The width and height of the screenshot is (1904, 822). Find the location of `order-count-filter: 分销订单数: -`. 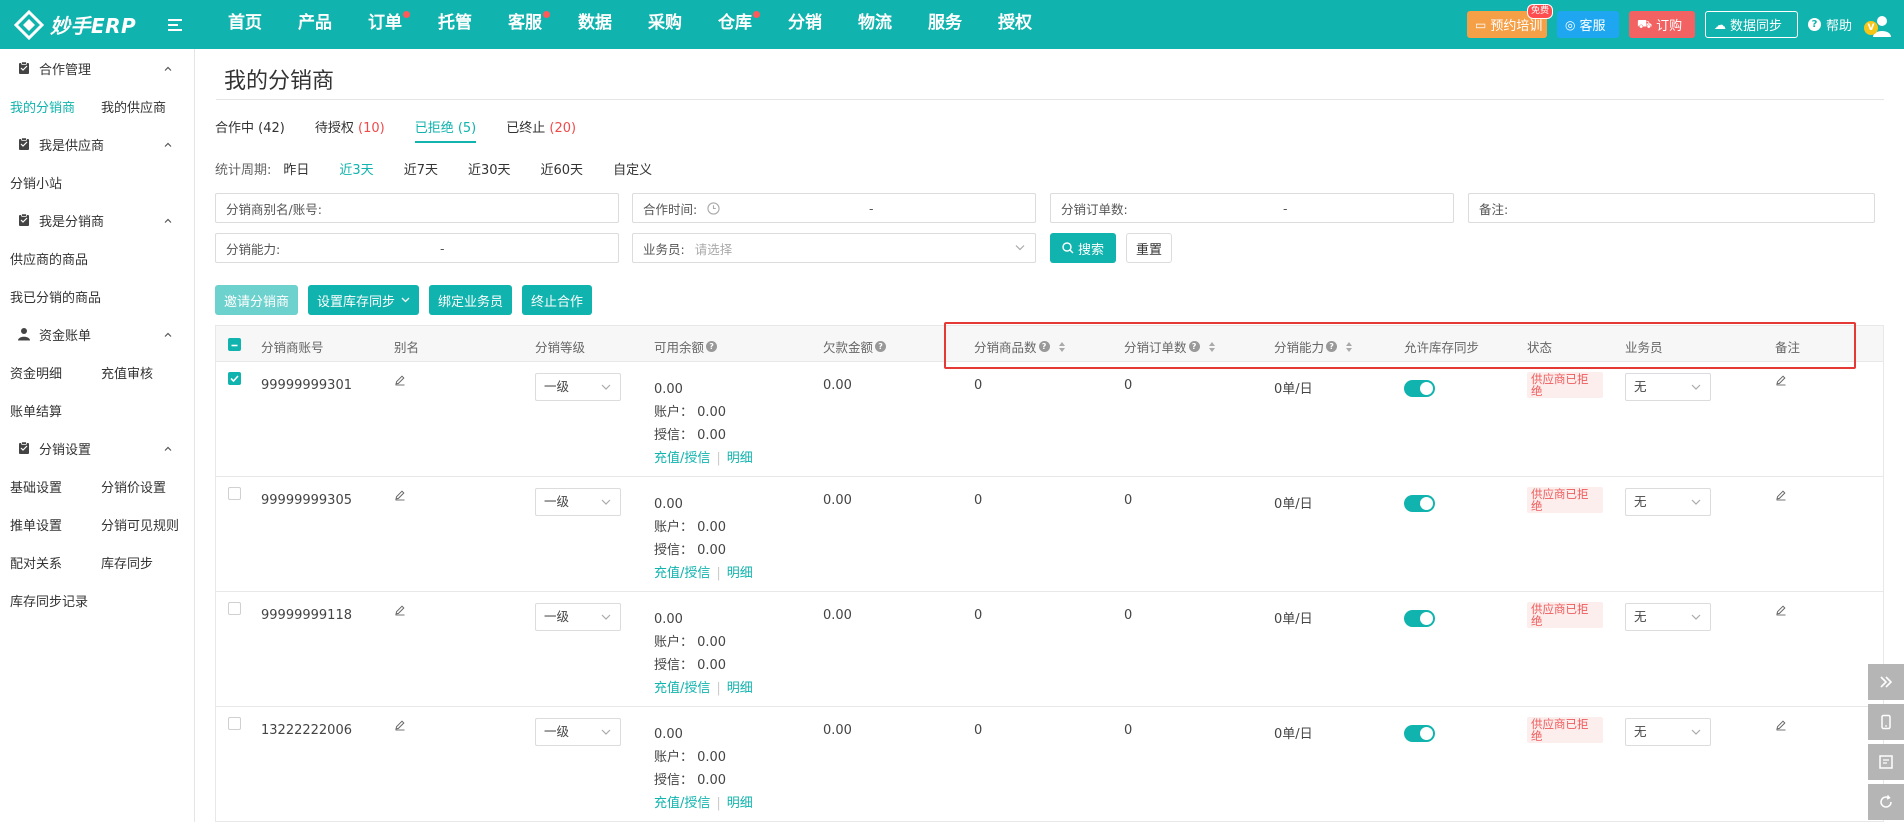

order-count-filter: 分销订单数: - is located at coordinates (1252, 208).